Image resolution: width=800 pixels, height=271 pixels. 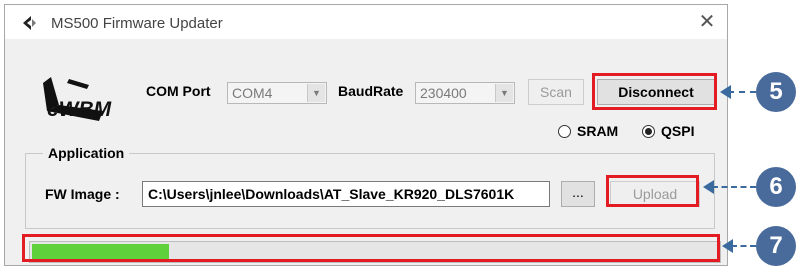 I want to click on fw-image-label: FW Image :, so click(x=82, y=194).